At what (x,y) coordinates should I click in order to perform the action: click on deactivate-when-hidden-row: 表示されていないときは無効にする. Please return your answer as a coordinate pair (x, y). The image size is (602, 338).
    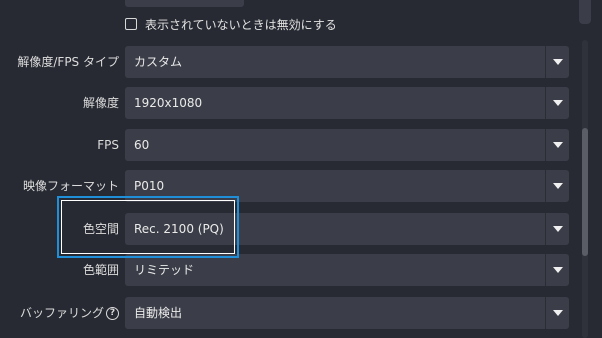
    Looking at the image, I should click on (231, 24).